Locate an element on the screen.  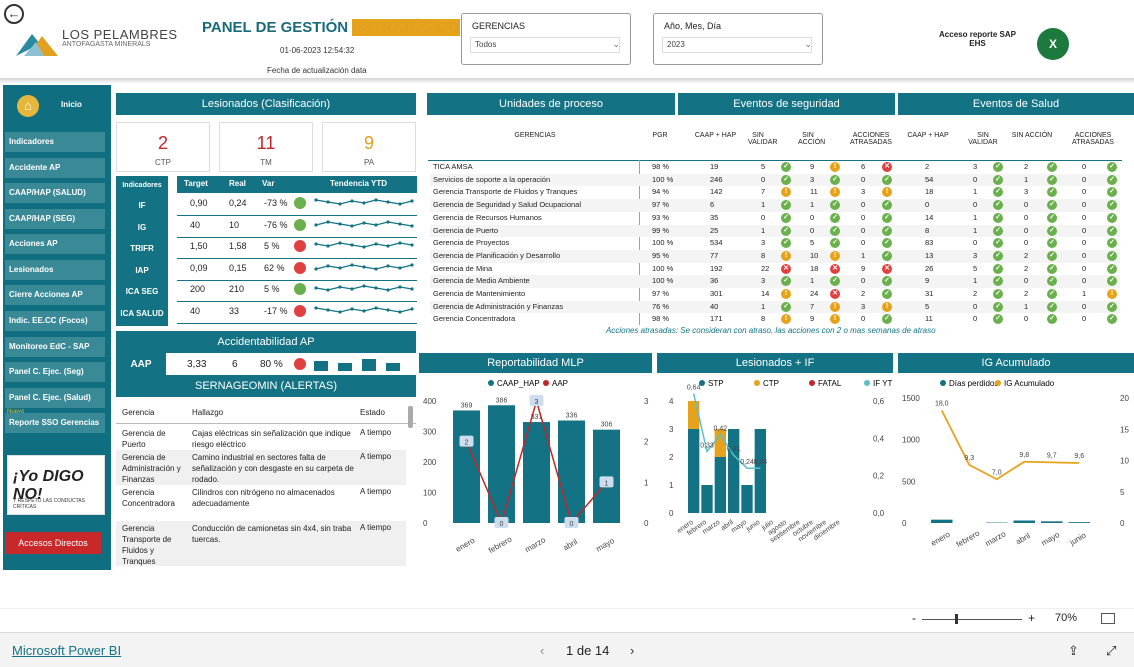
unidades-row: Gerencia de Puerto 99 % 25 1 0 0 8 1 0 0 ✓ ✓ ✓ ✓ ✓ ✓ is located at coordinates (775, 231).